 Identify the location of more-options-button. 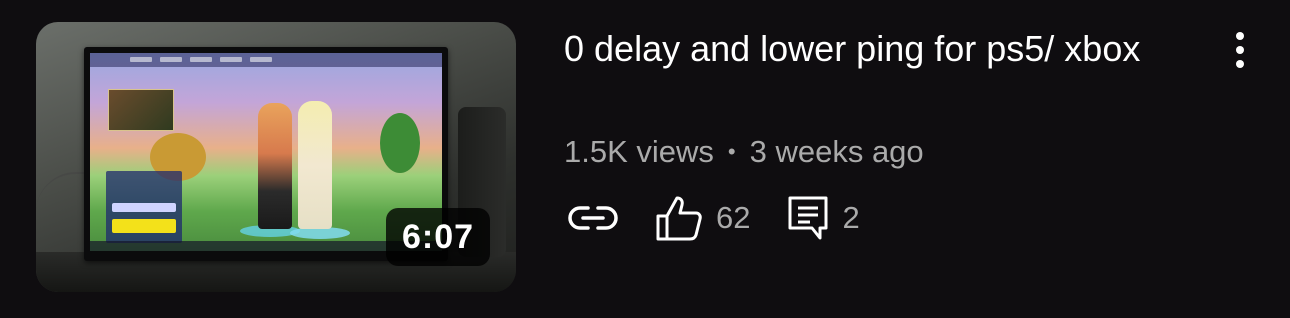
(1240, 50).